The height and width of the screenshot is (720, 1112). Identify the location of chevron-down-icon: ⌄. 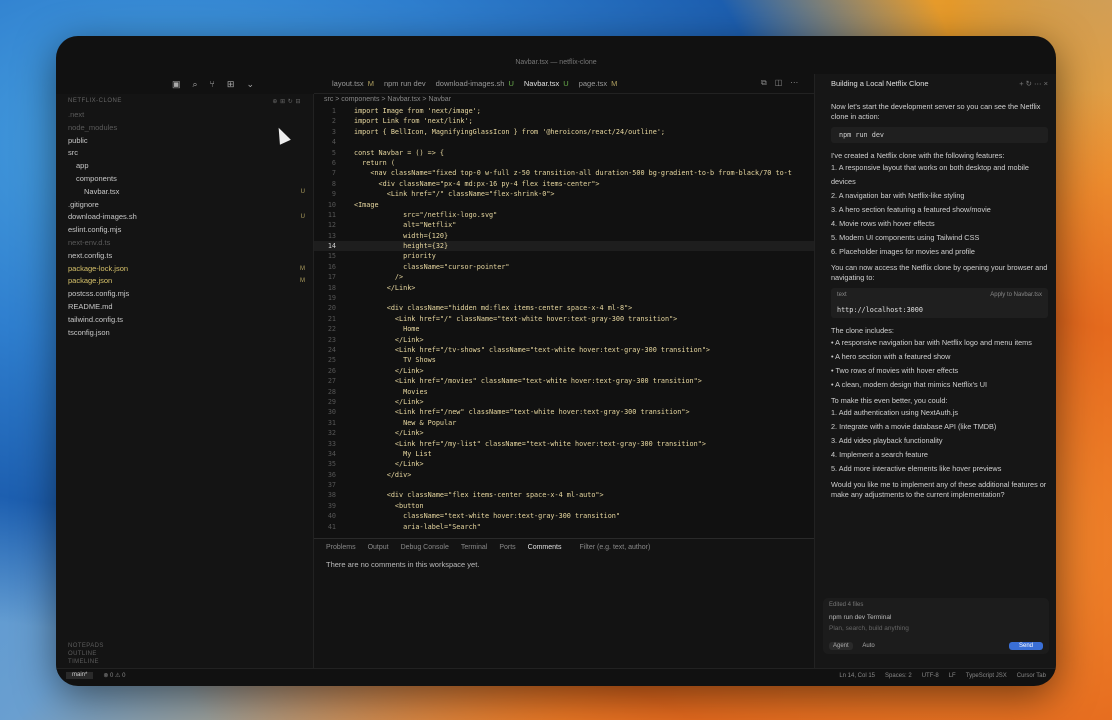
(250, 84).